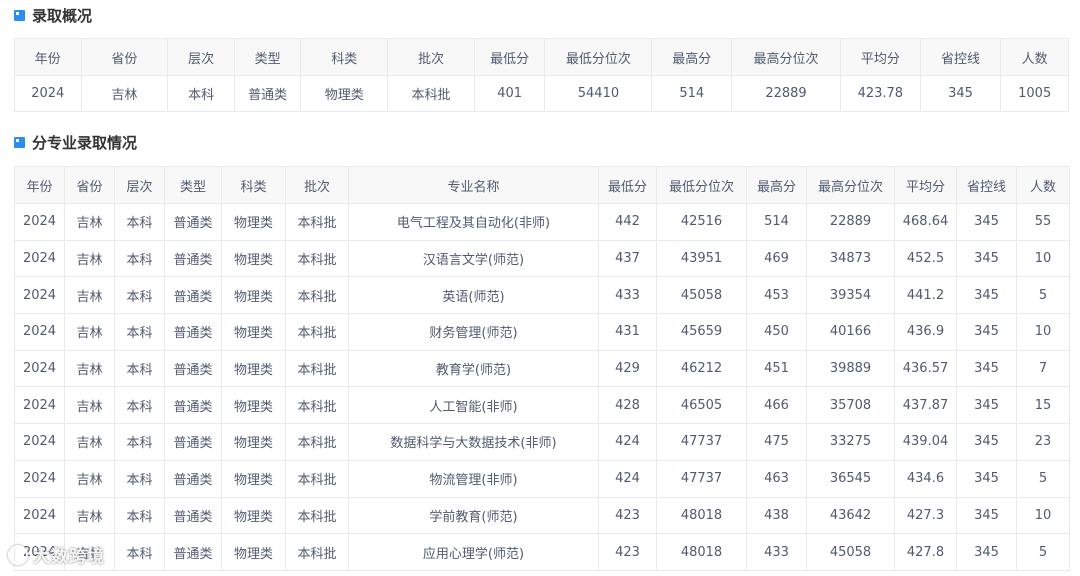  What do you see at coordinates (317, 185) in the screenshot?
I see `majors-column-header: 批次` at bounding box center [317, 185].